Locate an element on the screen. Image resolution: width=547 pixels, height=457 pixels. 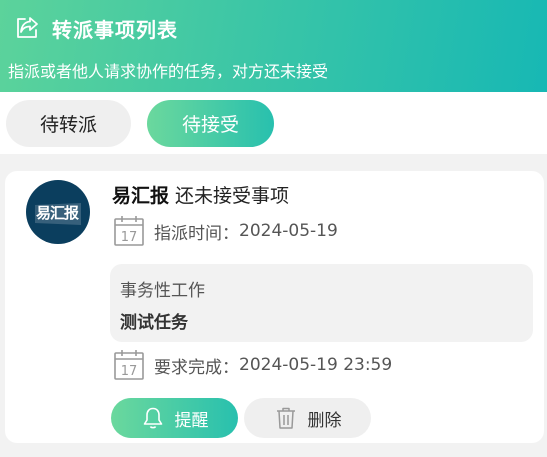
task-info-box: 事务性工作 测试任务 is located at coordinates (321, 303).